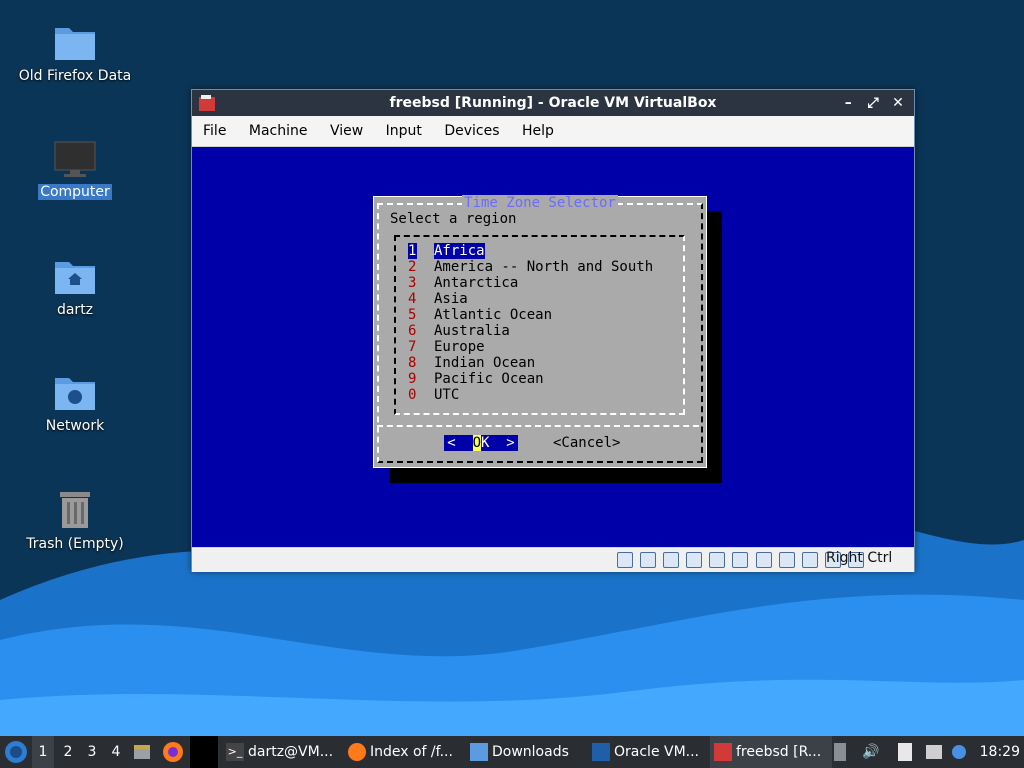 This screenshot has height=768, width=1024. I want to click on terminal-icon: >_, so click(235, 752).